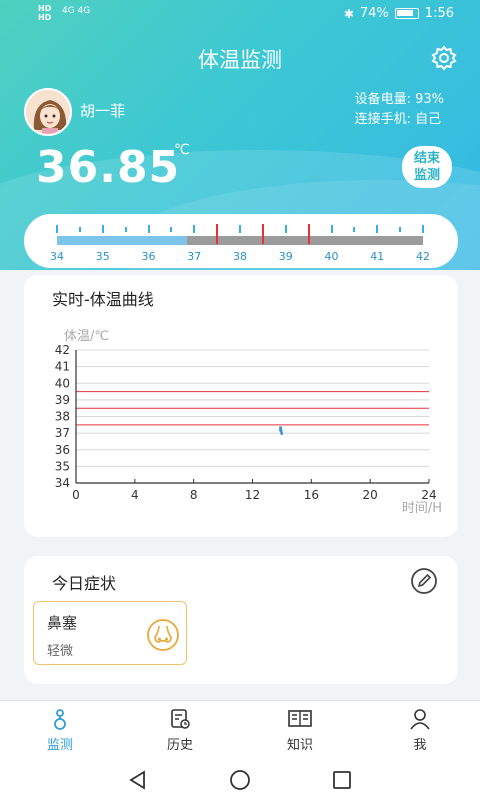  I want to click on chart-x-tick-label: 0, so click(76, 495).